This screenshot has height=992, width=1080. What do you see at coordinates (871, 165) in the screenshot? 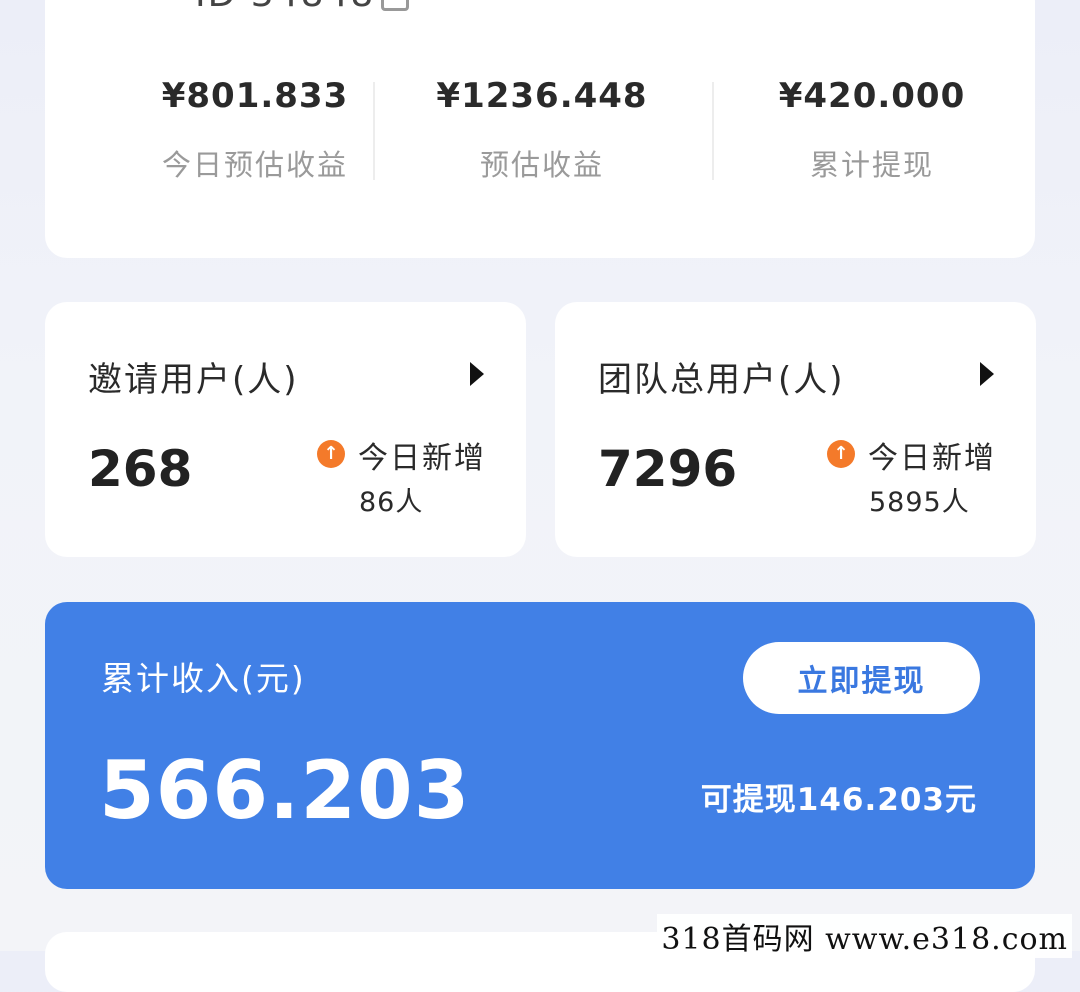
I see `stat-label: 累计提现` at bounding box center [871, 165].